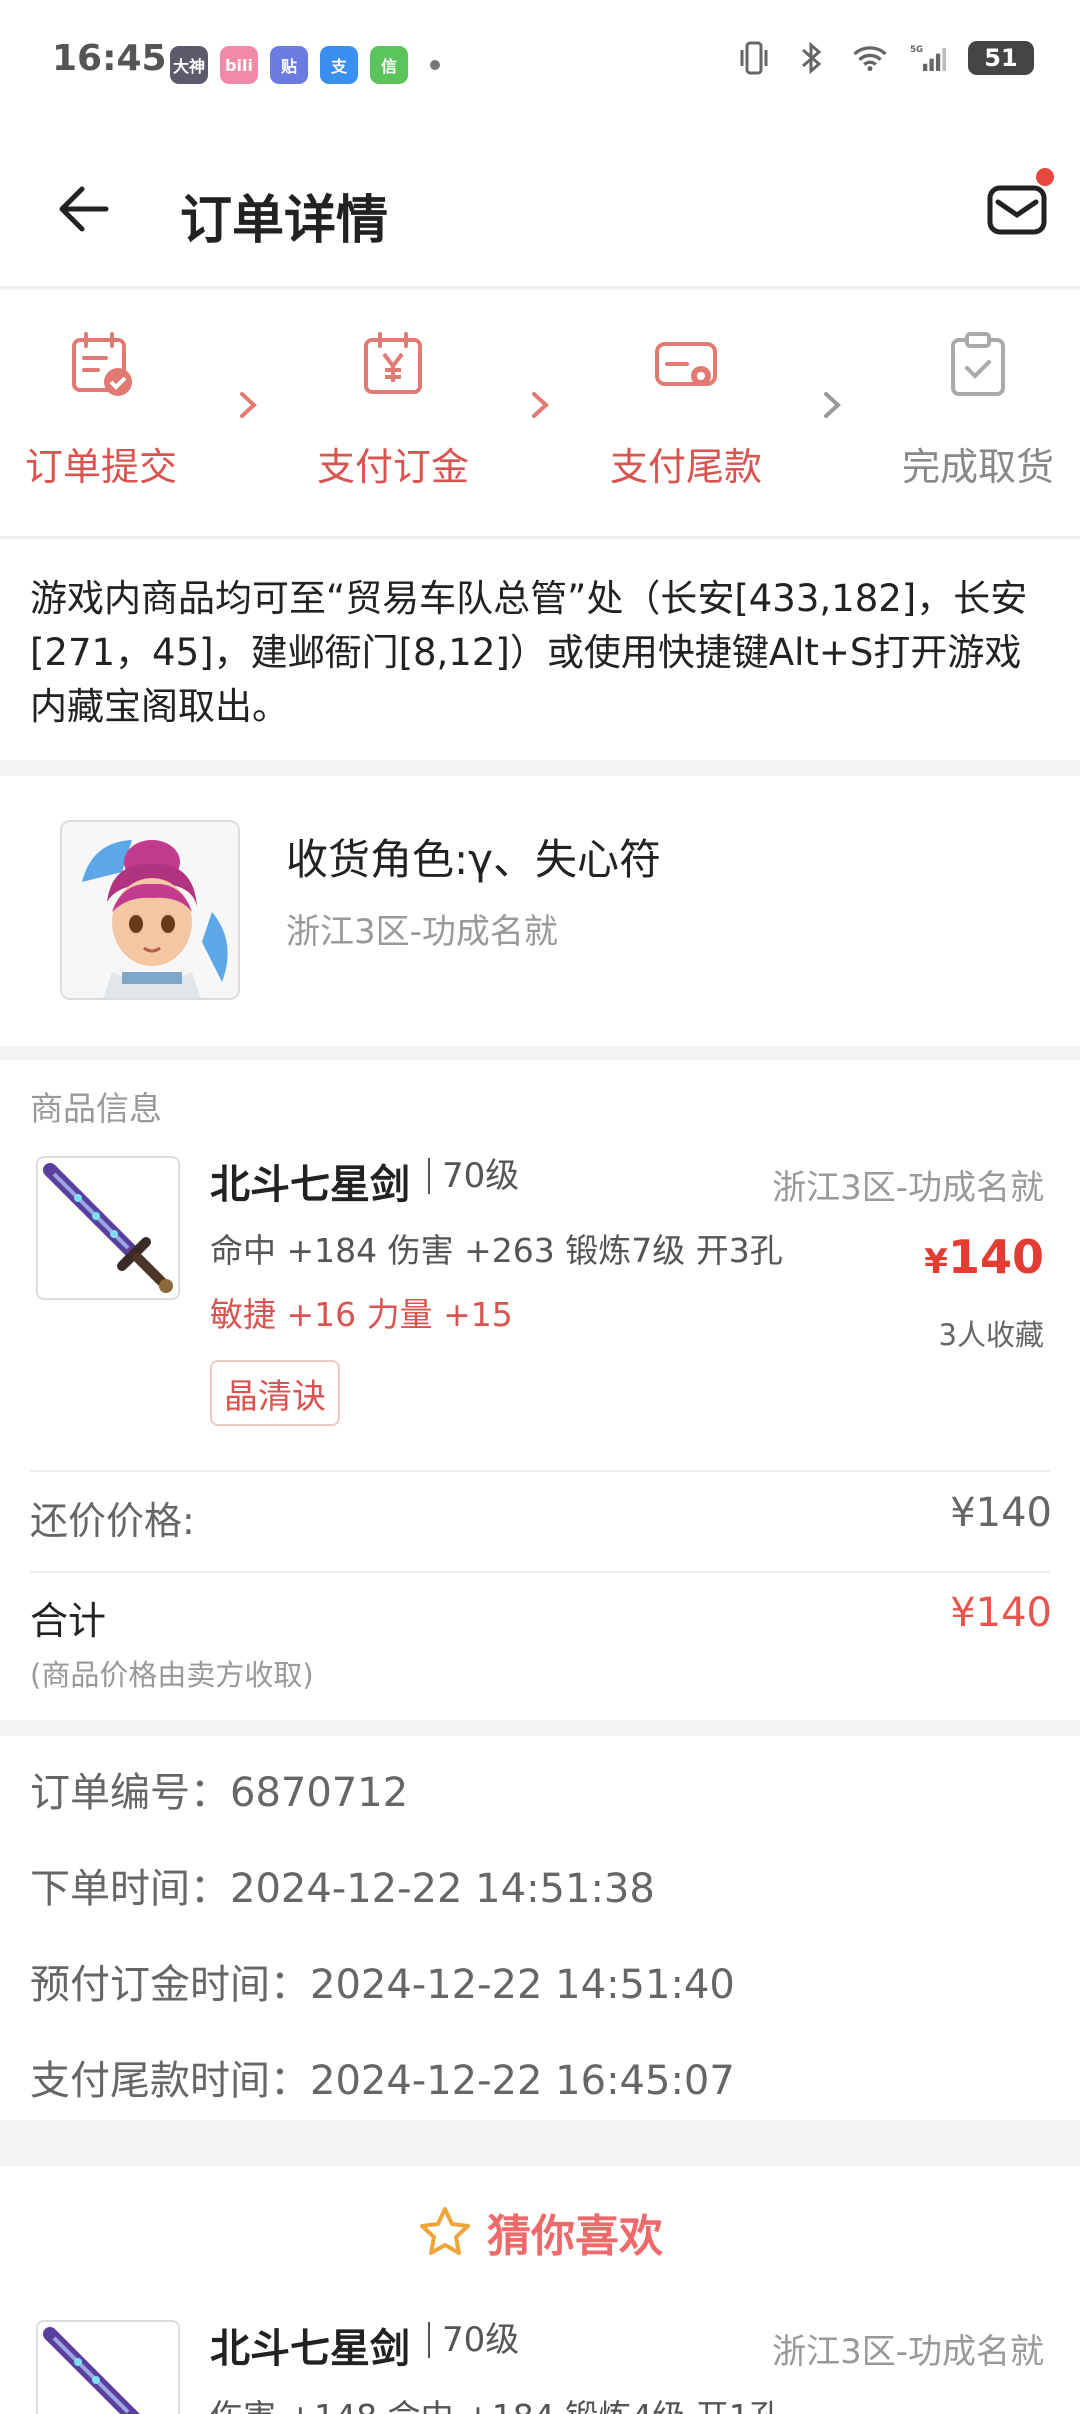 This screenshot has height=2414, width=1080. Describe the element at coordinates (991, 1333) in the screenshot. I see `favorite-count: 3人收藏` at that location.